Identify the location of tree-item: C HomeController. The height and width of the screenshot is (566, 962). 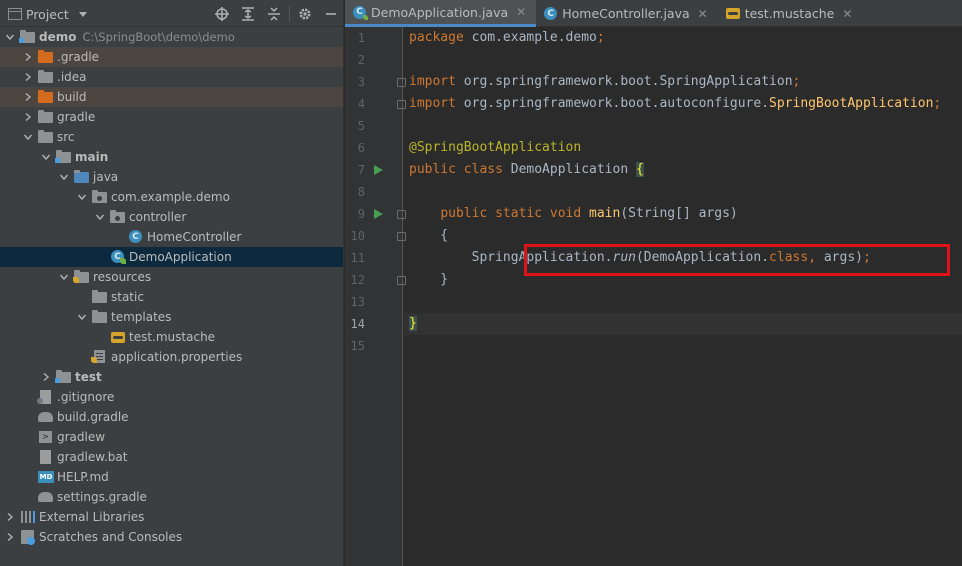
(171, 237).